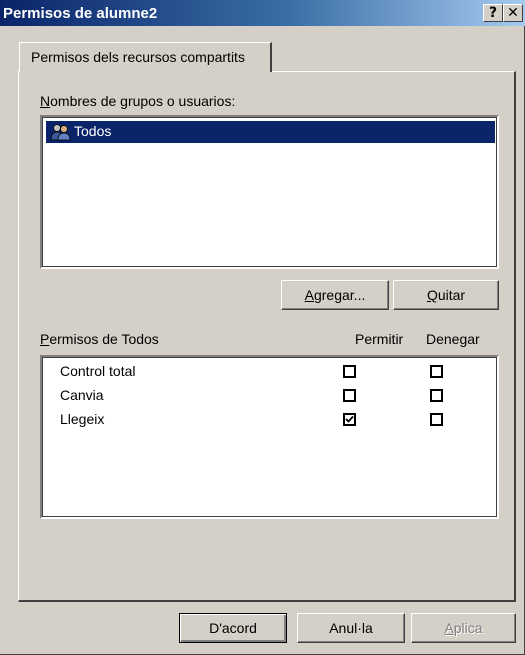 This screenshot has height=655, width=525. What do you see at coordinates (309, 295) in the screenshot?
I see `add-accel: A` at bounding box center [309, 295].